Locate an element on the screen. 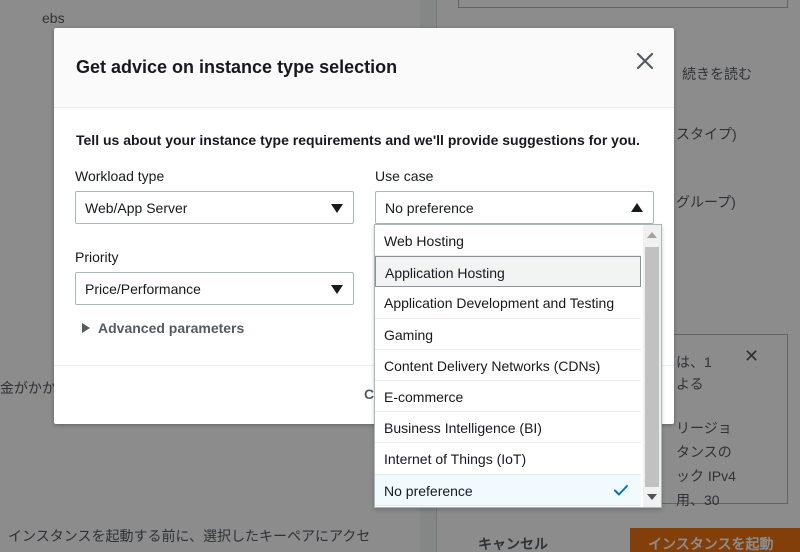  priority-value: Price/Performance is located at coordinates (143, 289).